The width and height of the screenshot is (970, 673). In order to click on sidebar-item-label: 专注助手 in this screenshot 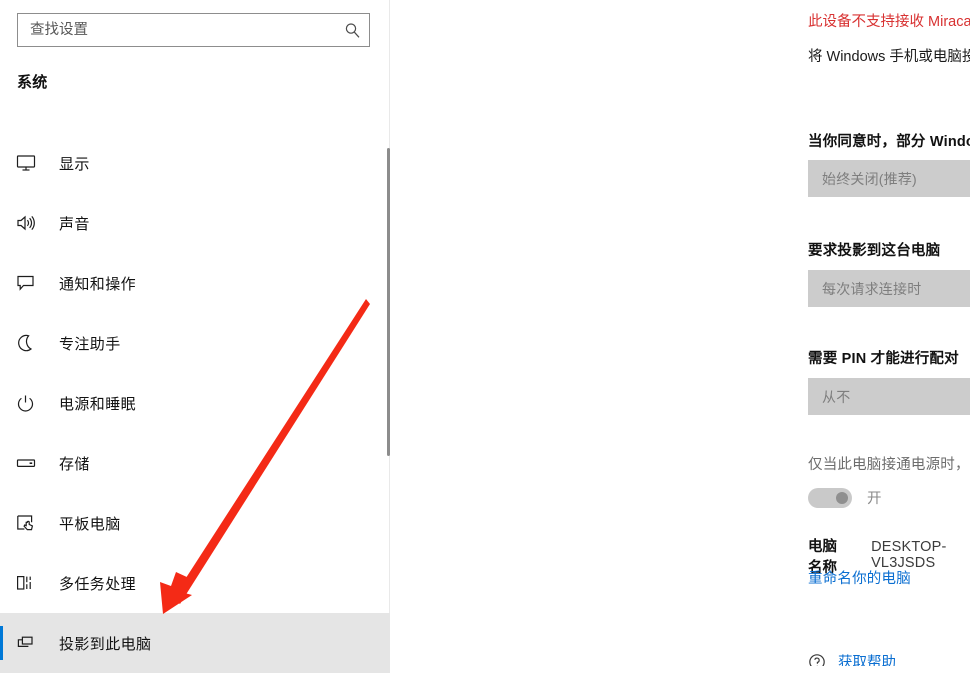, I will do `click(90, 344)`.